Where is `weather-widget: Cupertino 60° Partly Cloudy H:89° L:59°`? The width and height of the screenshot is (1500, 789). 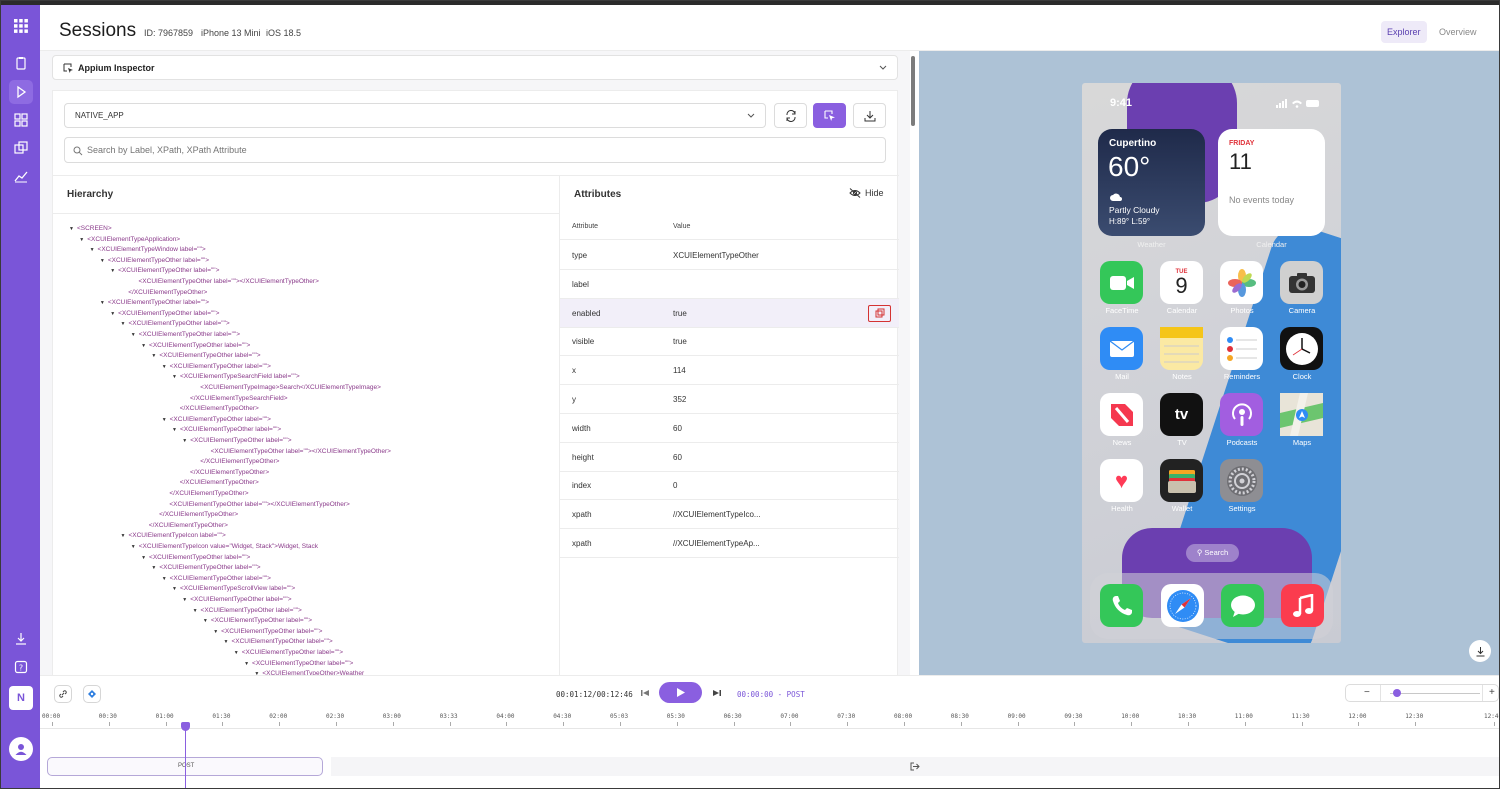
weather-widget: Cupertino 60° Partly Cloudy H:89° L:59° is located at coordinates (1151, 182).